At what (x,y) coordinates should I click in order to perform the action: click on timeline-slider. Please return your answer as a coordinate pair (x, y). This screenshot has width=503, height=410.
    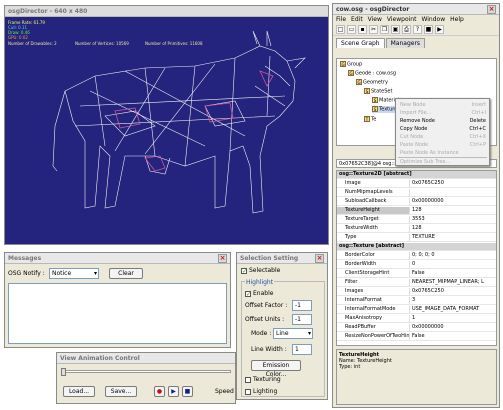
    Looking at the image, I should click on (146, 372).